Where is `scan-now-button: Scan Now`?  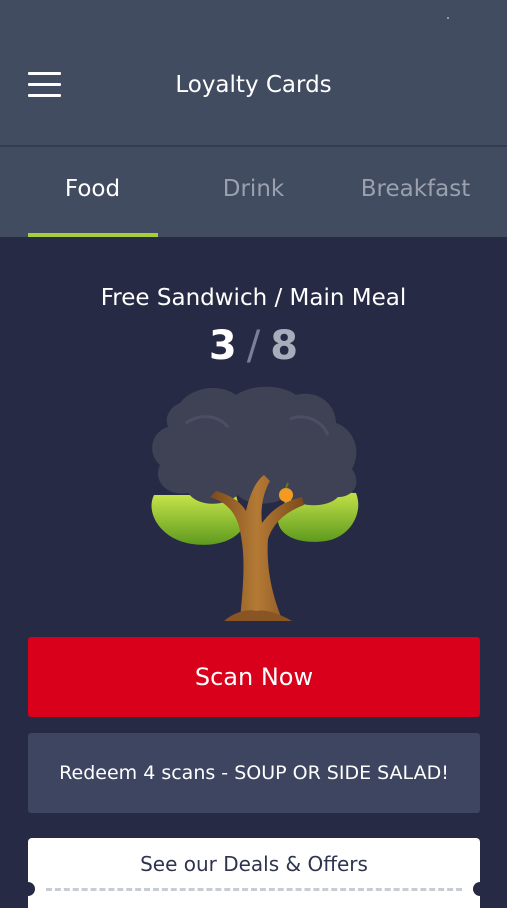 scan-now-button: Scan Now is located at coordinates (254, 677).